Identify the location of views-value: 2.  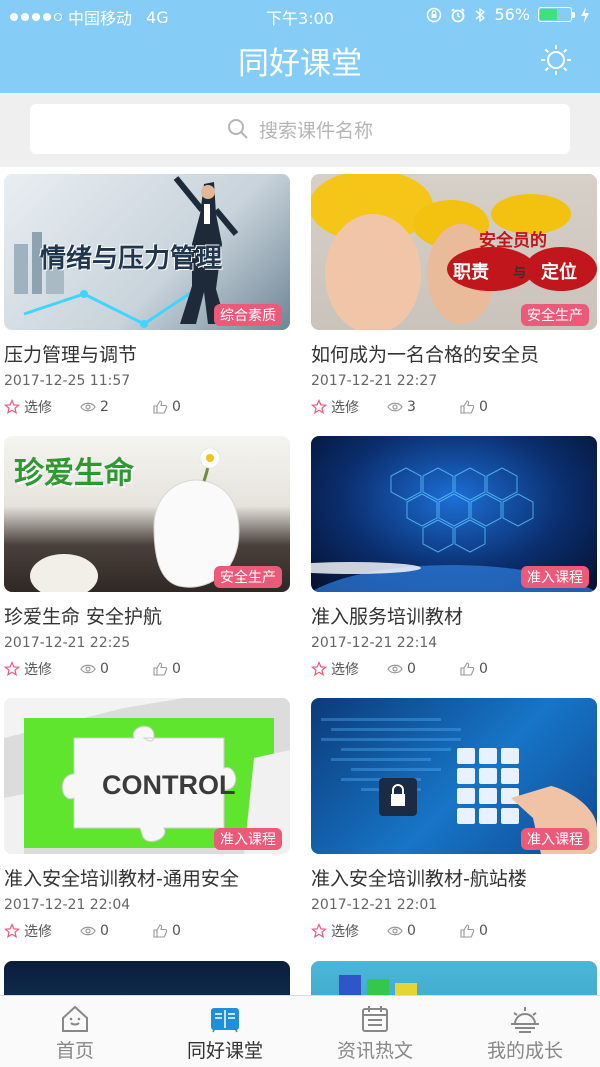
(104, 407).